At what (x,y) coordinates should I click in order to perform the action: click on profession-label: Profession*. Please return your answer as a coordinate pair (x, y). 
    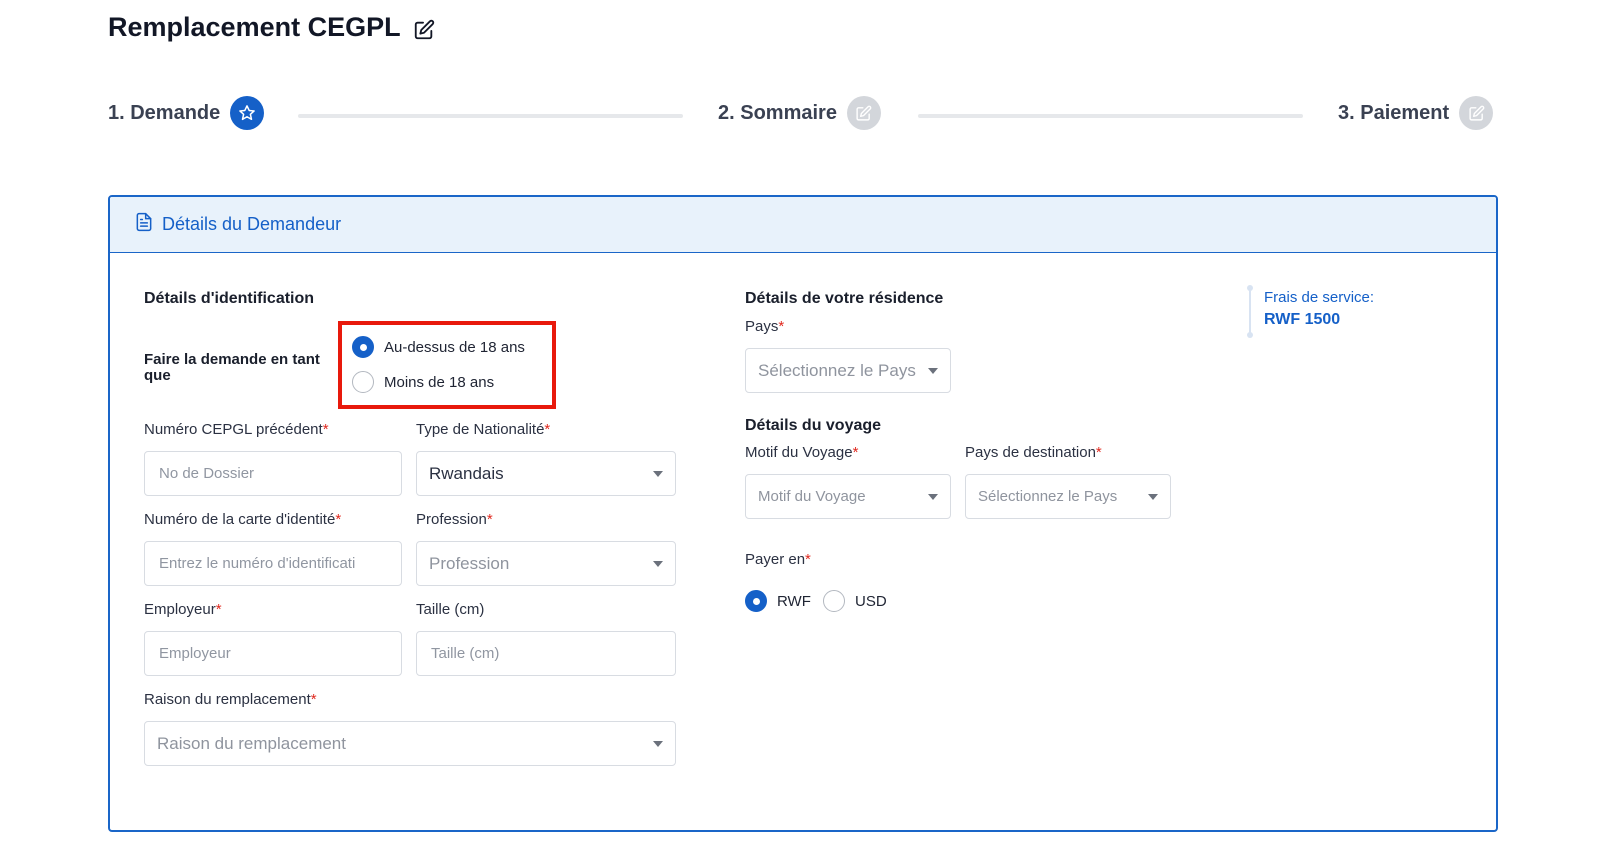
    Looking at the image, I should click on (454, 519).